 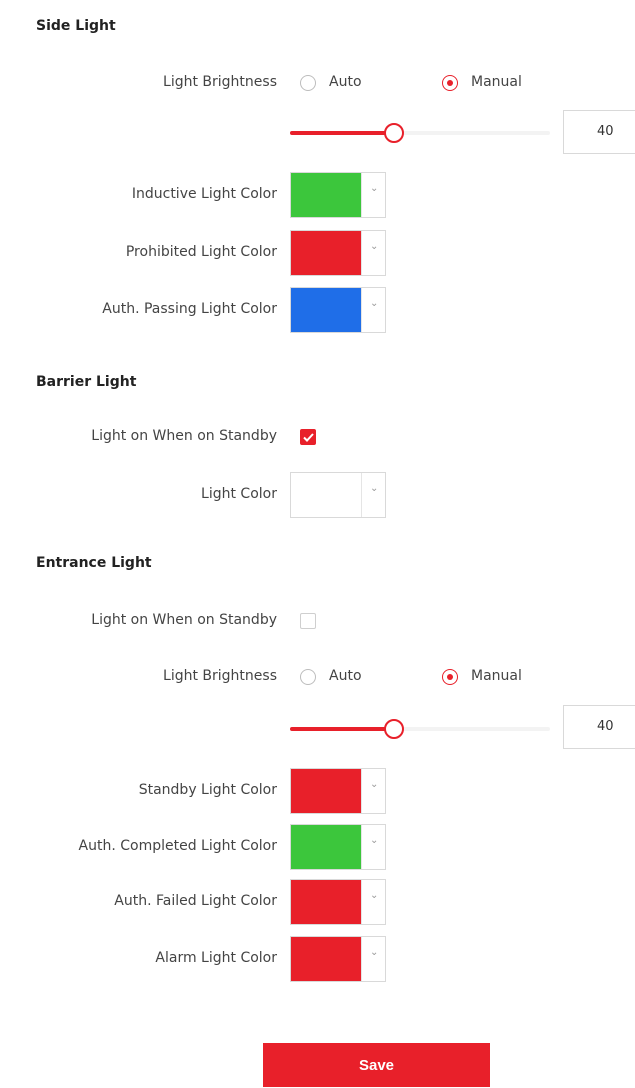 What do you see at coordinates (204, 194) in the screenshot?
I see `inductive-light-color-label: Inductive Light Color` at bounding box center [204, 194].